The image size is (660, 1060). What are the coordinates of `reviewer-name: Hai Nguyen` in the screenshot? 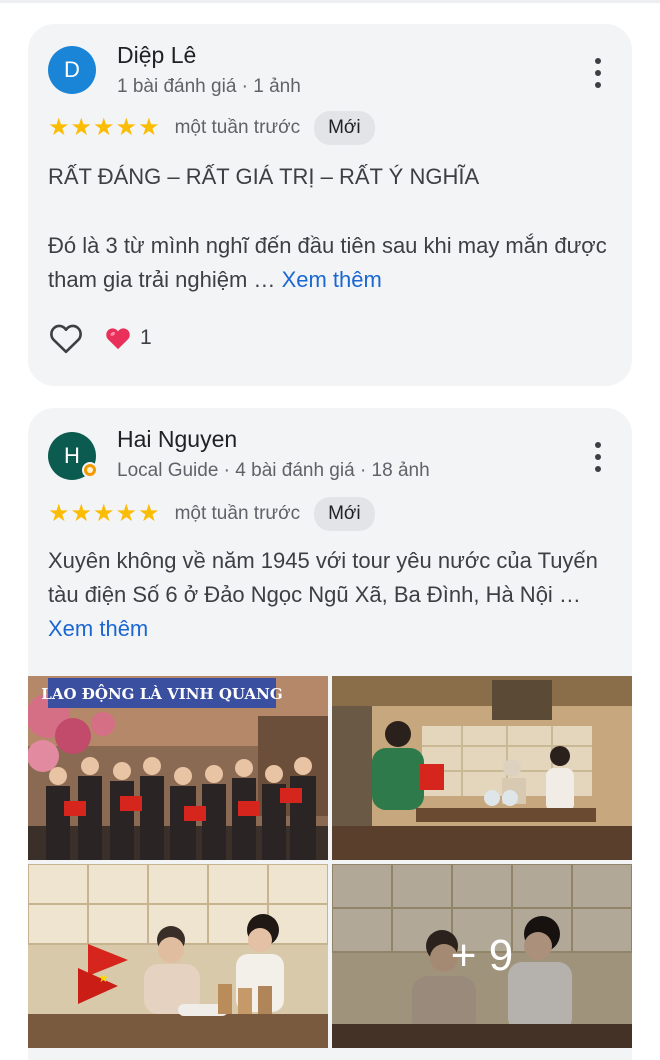 It's located at (177, 439).